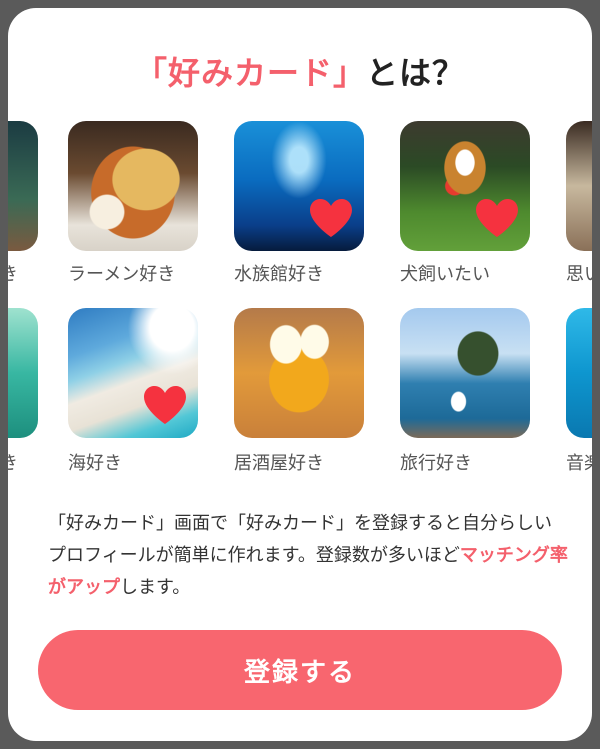  I want to click on card-label-aquarium: 水族館好き, so click(279, 274).